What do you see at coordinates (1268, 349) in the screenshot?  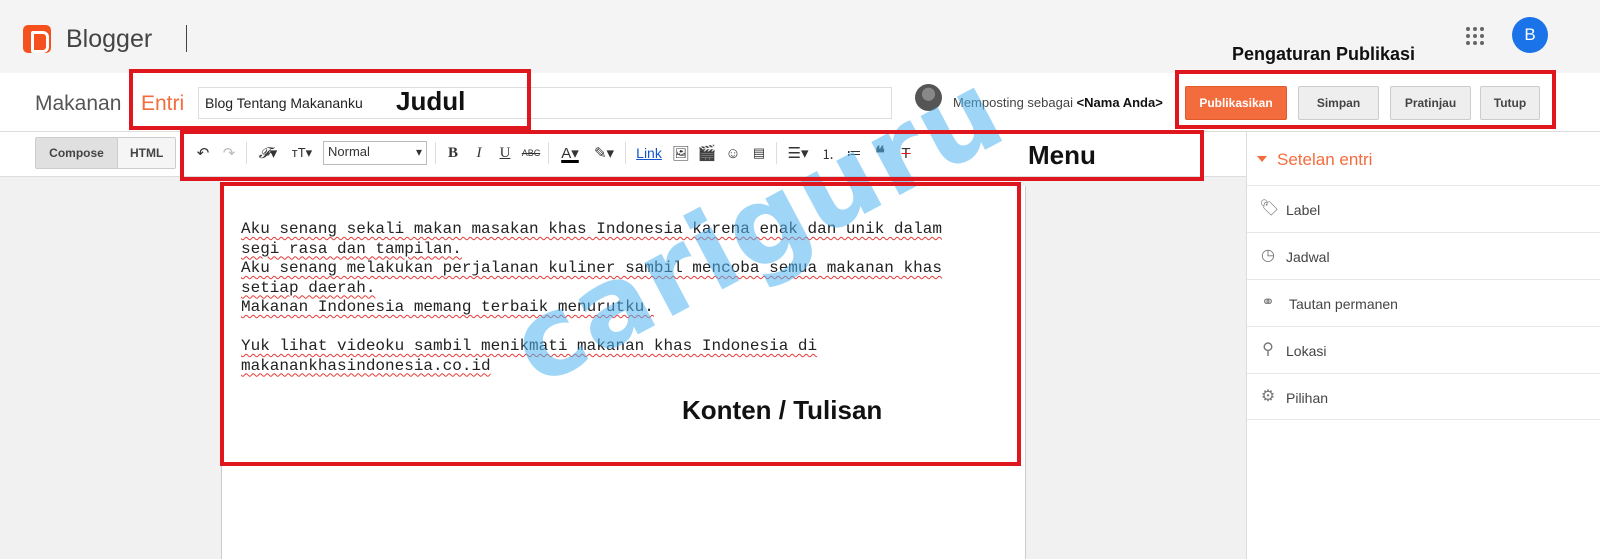 I see `location-pin-icon: ⚲` at bounding box center [1268, 349].